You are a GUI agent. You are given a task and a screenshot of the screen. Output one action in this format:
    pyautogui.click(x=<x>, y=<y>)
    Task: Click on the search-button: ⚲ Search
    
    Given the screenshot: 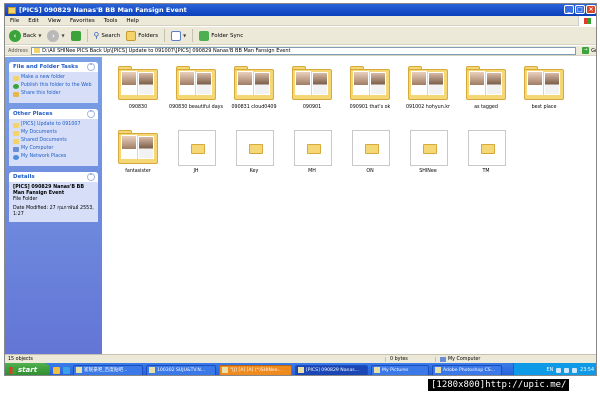 What is the action you would take?
    pyautogui.click(x=107, y=35)
    